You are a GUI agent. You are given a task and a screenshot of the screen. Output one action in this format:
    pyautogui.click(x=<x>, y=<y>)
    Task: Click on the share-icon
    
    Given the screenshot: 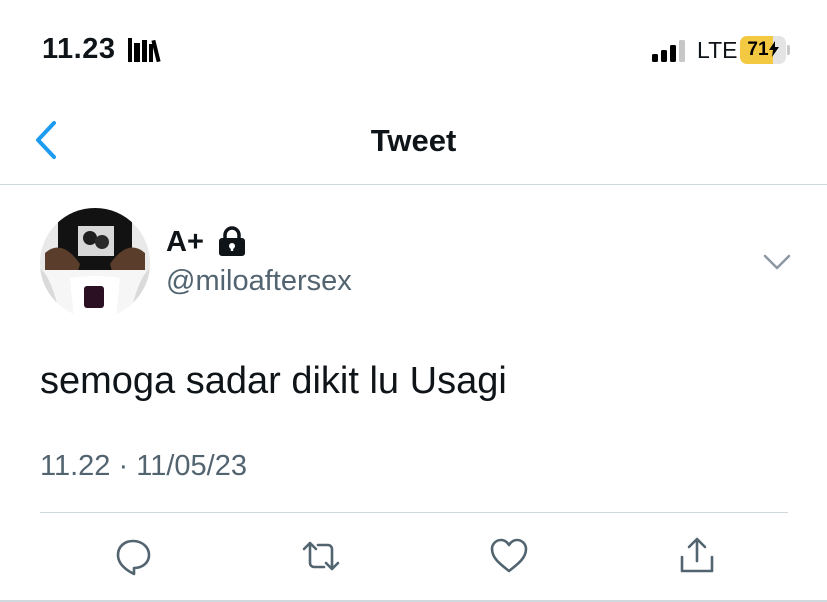 What is the action you would take?
    pyautogui.click(x=697, y=555)
    